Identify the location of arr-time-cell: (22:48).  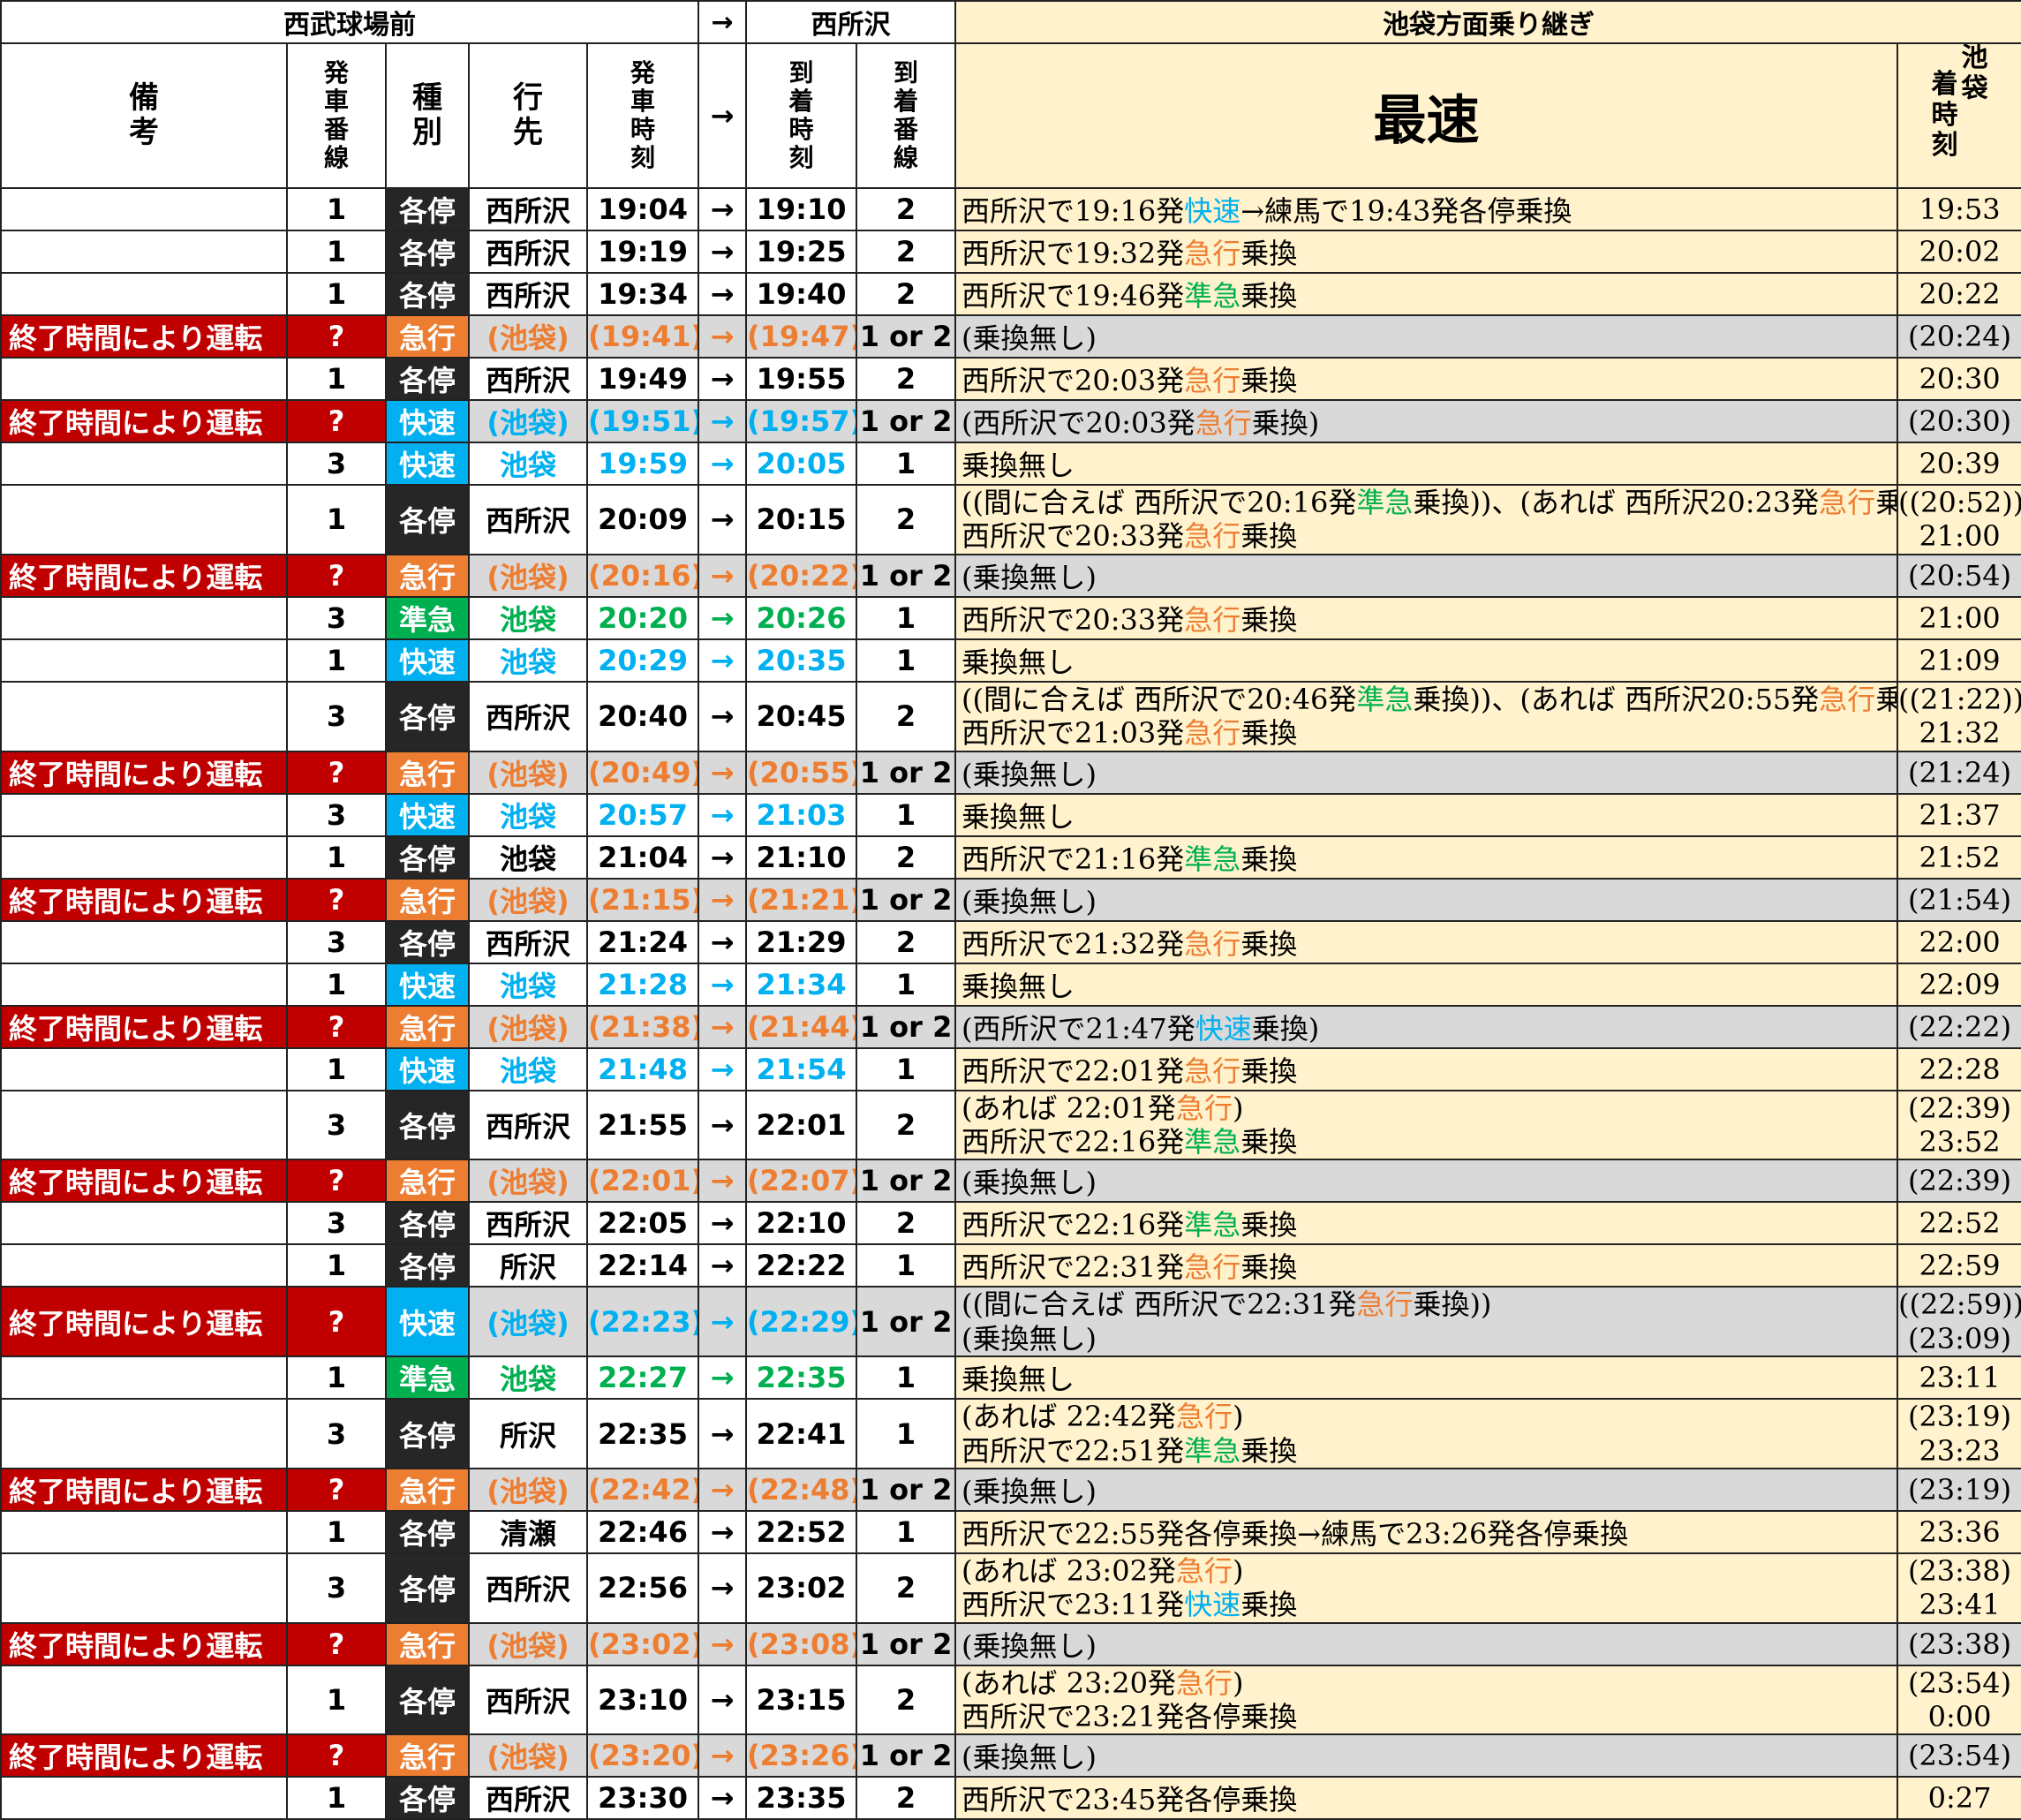
(801, 1489).